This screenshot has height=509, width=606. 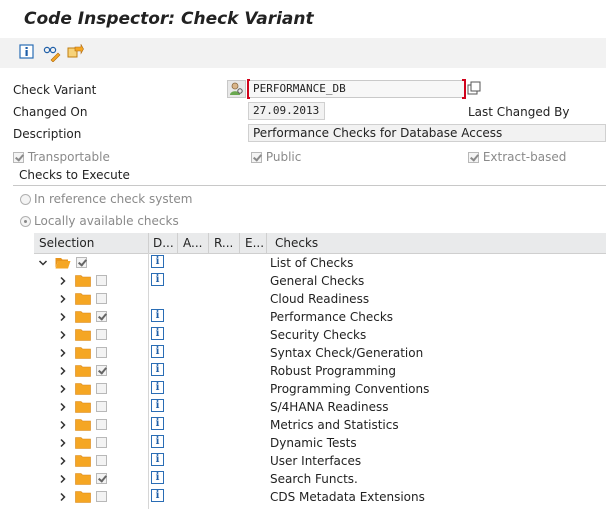 I want to click on title-bar: Code Inspector: Check Variant, so click(x=303, y=18).